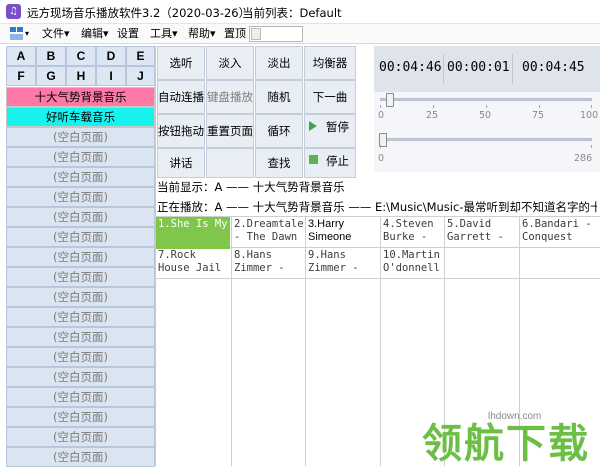 This screenshot has height=468, width=600. I want to click on letter-button-j: J, so click(140, 76).